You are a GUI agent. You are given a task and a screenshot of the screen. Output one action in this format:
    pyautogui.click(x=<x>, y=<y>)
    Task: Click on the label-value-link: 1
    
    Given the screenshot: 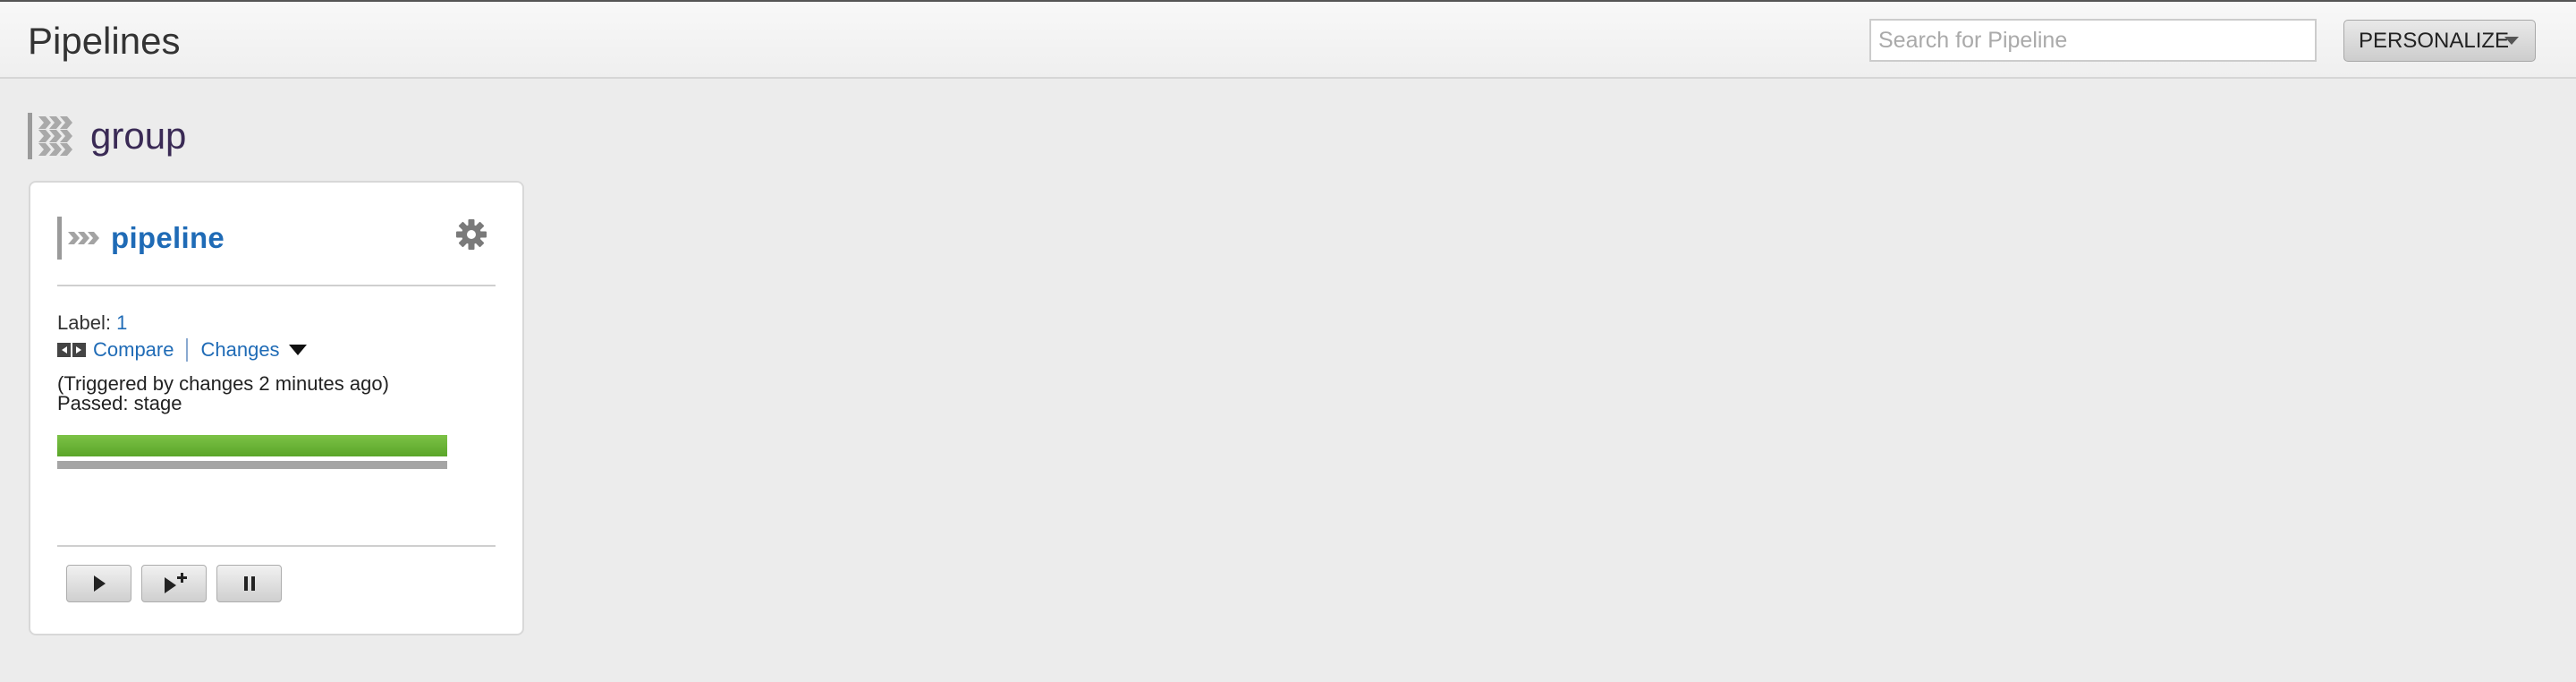 What is the action you would take?
    pyautogui.click(x=121, y=322)
    